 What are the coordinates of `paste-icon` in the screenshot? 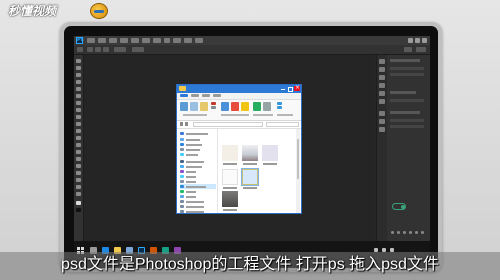 It's located at (204, 106).